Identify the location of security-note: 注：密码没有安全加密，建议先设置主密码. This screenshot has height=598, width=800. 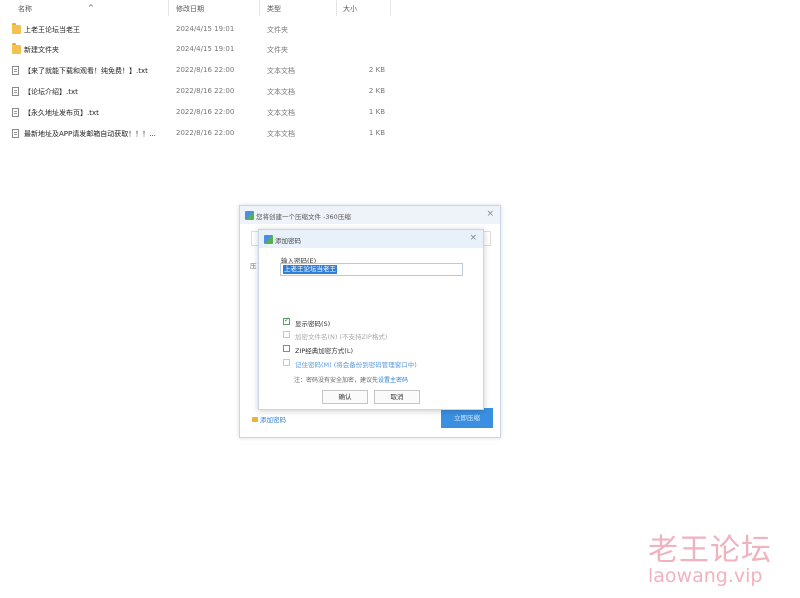
(351, 379).